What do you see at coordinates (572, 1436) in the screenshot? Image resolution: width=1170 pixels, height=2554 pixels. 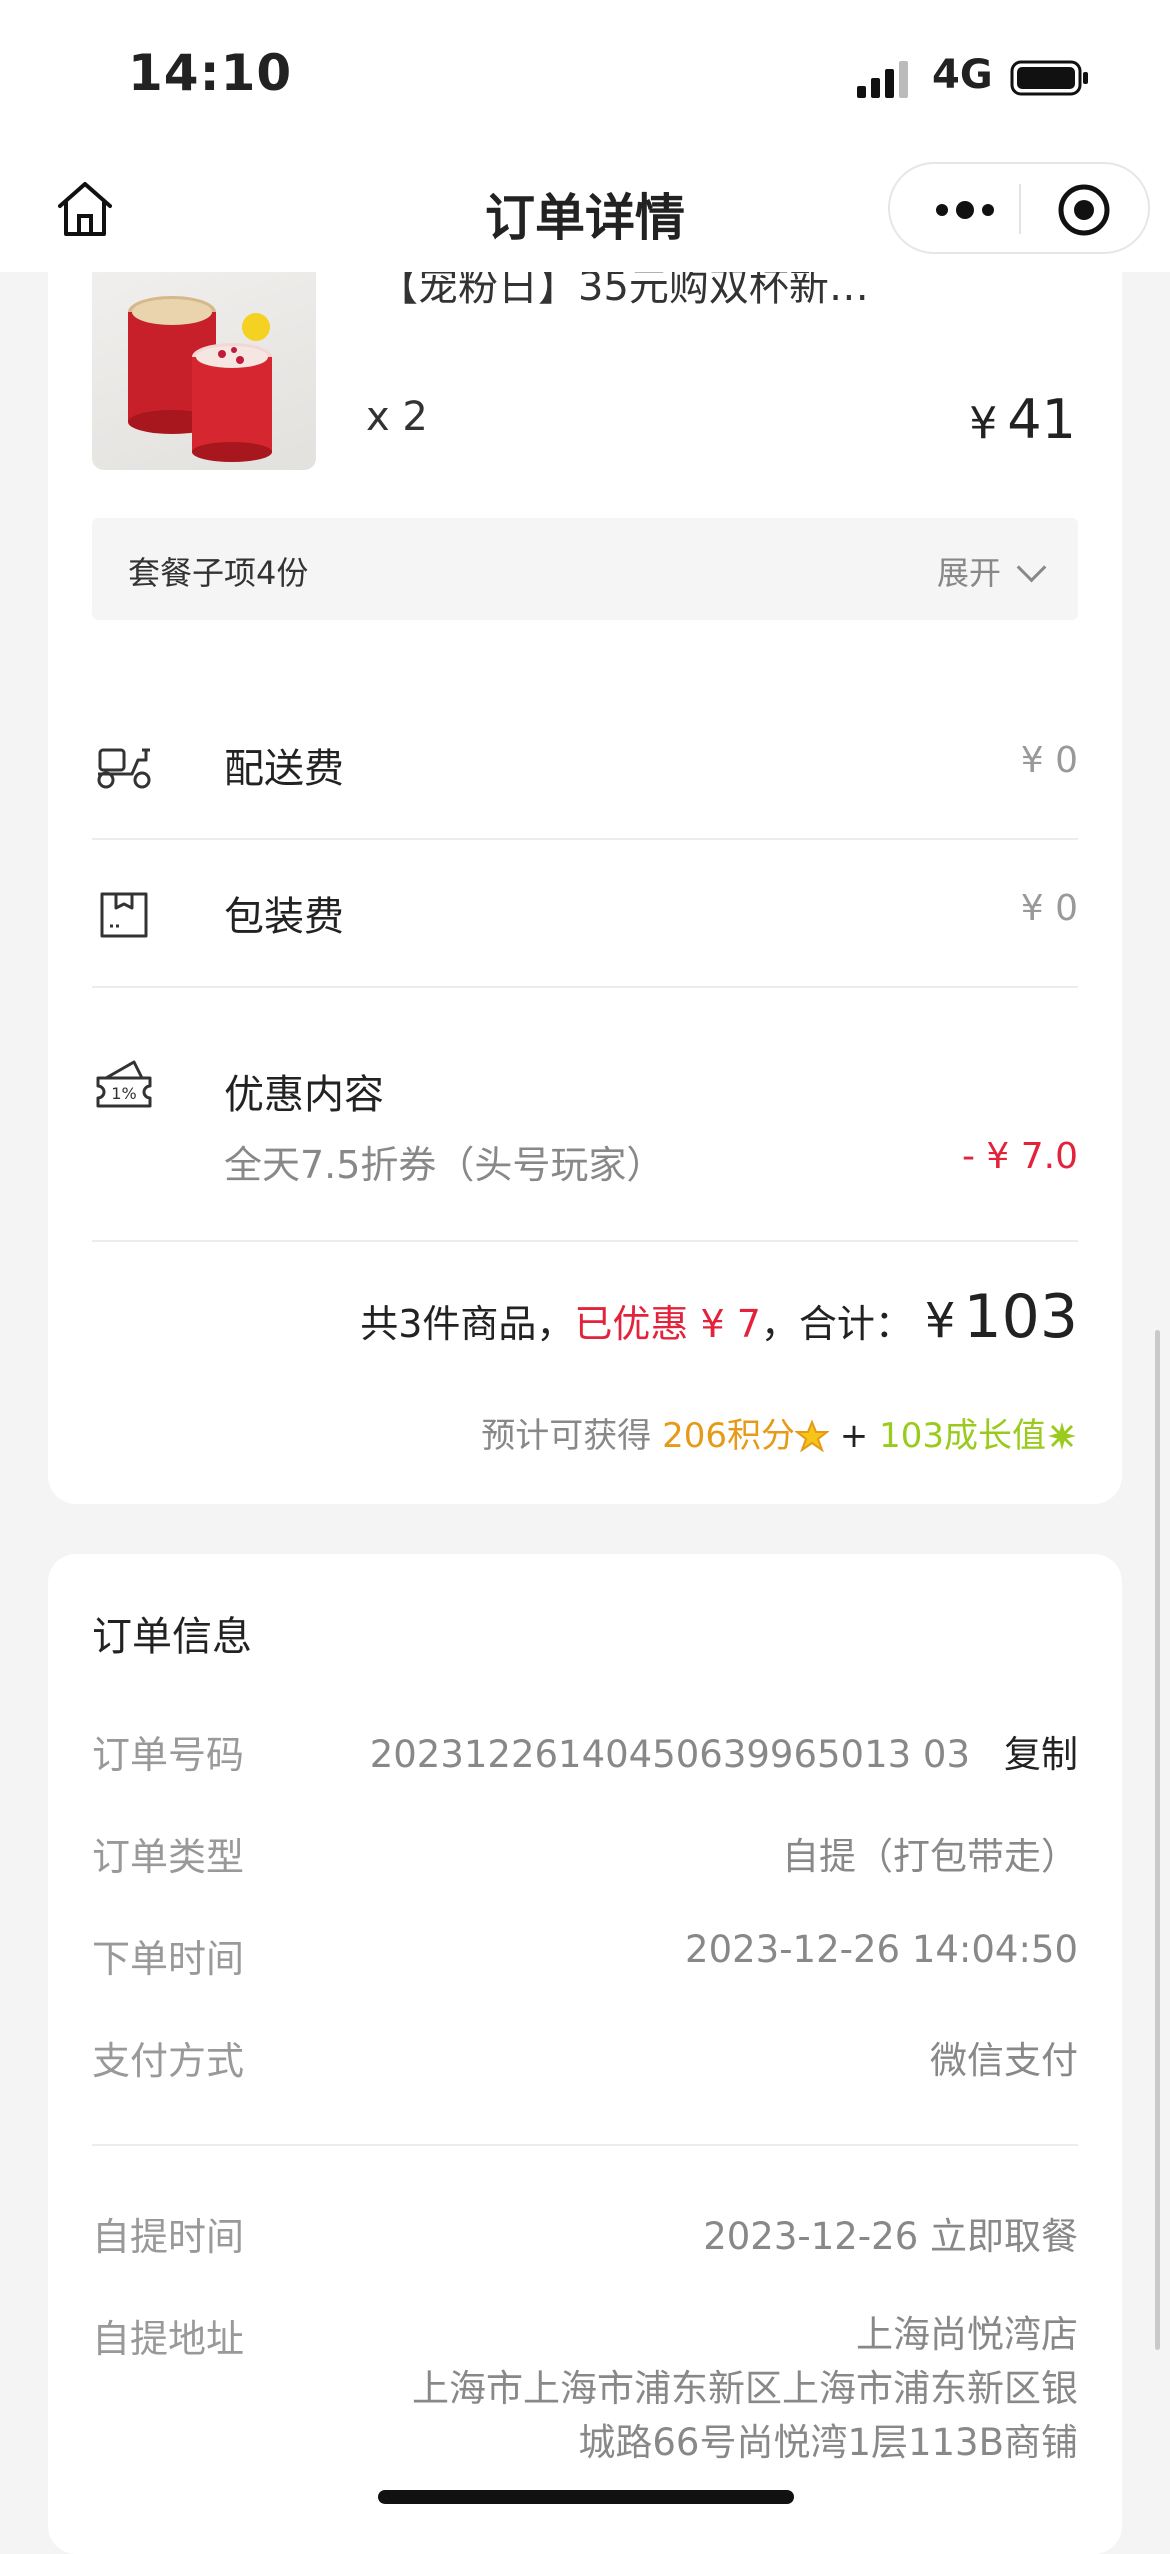 I see `rewards-prefix: 预计可获得` at bounding box center [572, 1436].